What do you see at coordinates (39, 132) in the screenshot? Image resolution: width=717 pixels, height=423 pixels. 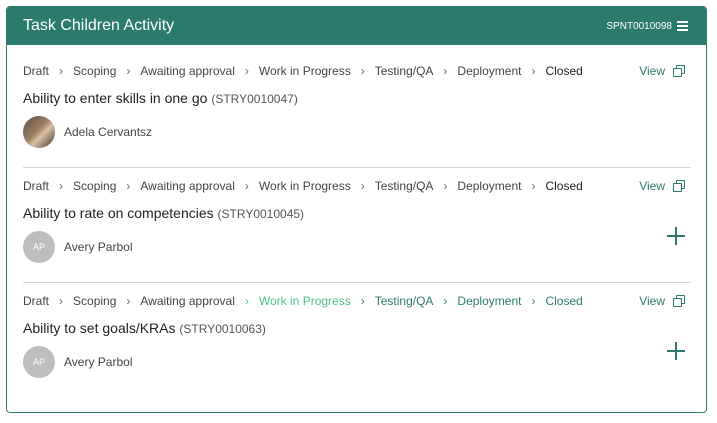 I see `avatar` at bounding box center [39, 132].